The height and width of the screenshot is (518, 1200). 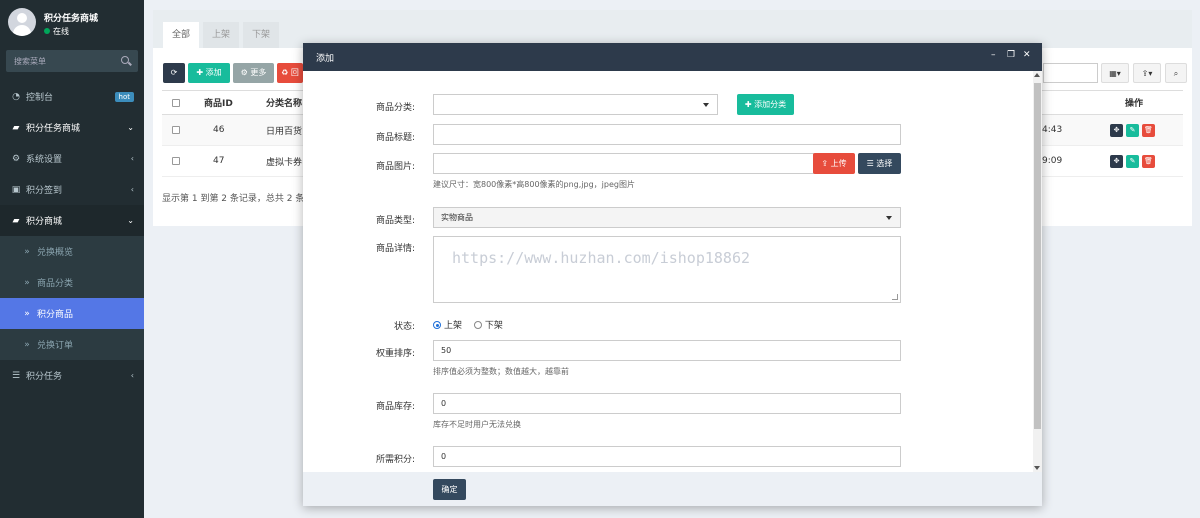 What do you see at coordinates (575, 104) in the screenshot?
I see `category-select` at bounding box center [575, 104].